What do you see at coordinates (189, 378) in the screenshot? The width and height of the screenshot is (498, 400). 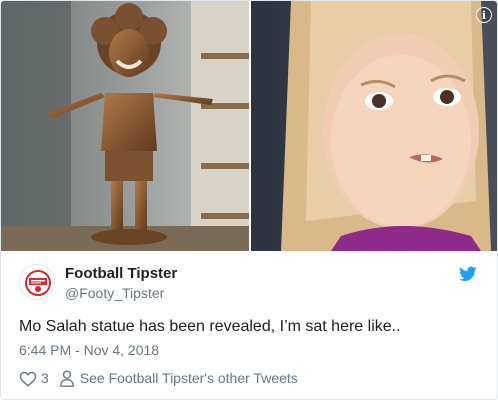 I see `other-tweets-label: See Football Tipster's other Tweets` at bounding box center [189, 378].